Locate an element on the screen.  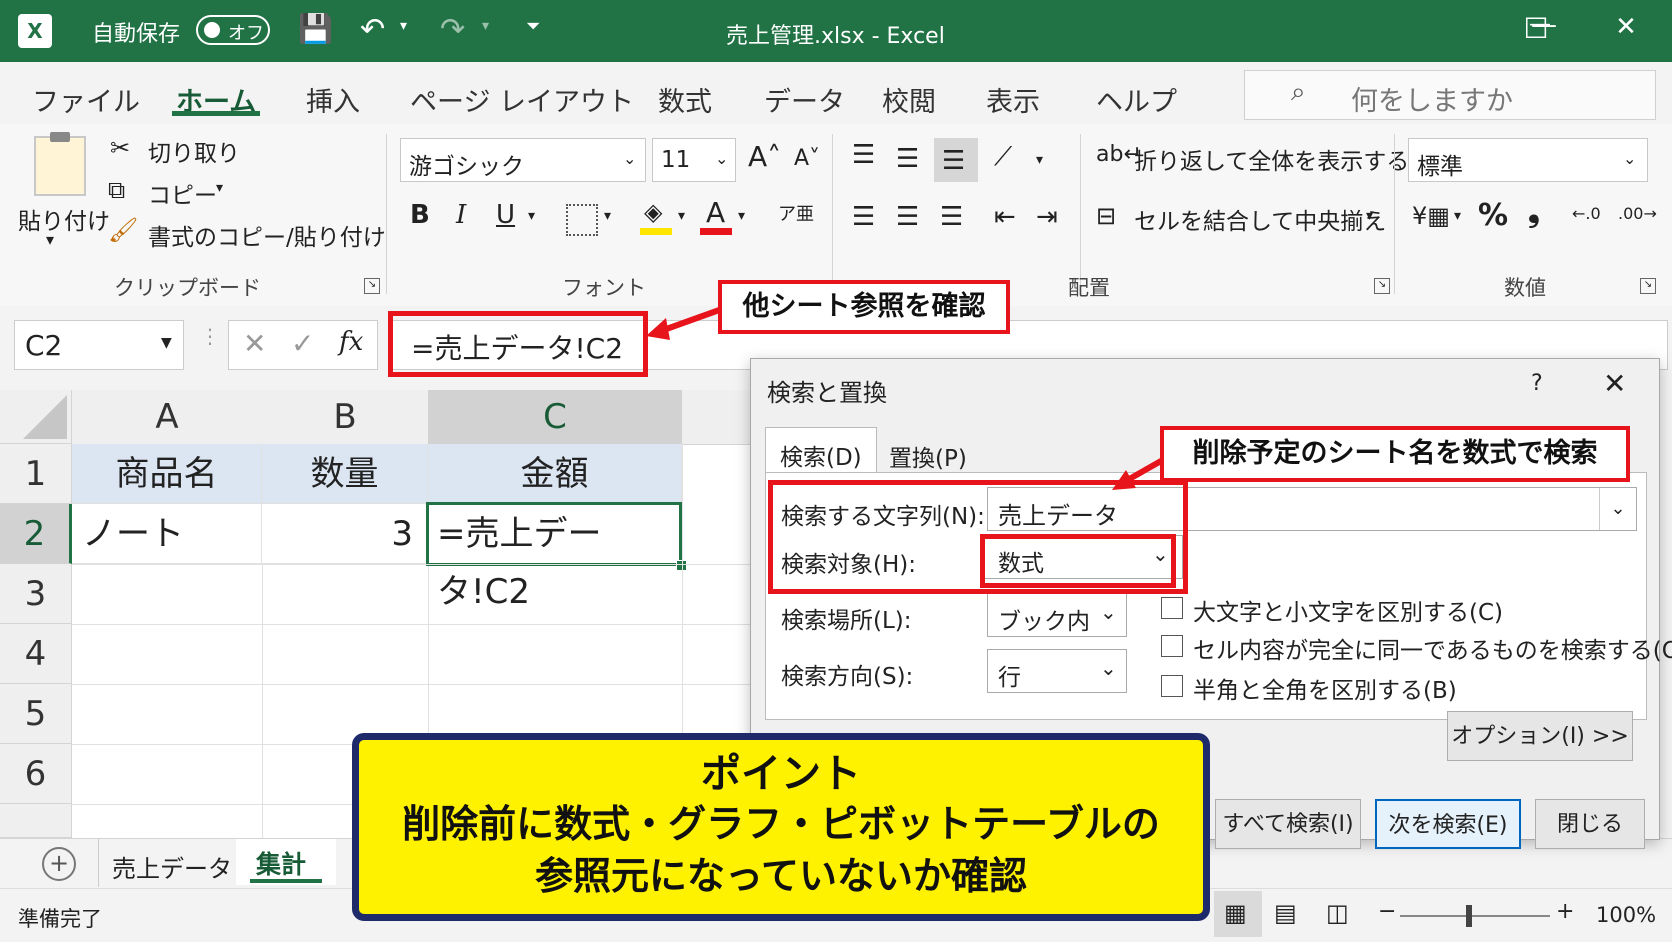
tab-data: データ is located at coordinates (804, 99).